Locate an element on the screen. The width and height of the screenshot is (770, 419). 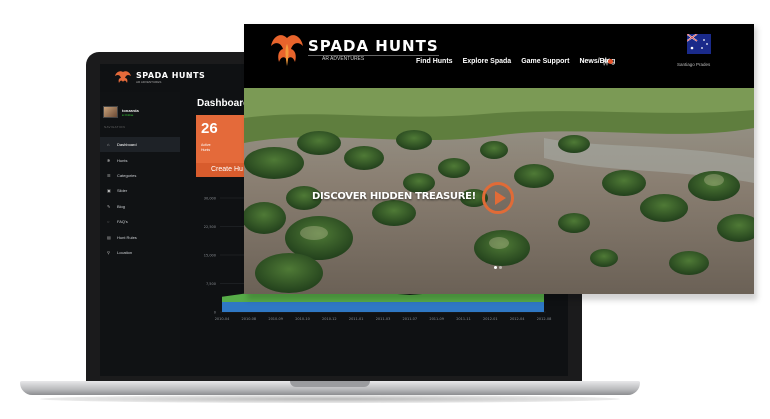
user-status: ● Online is located at coordinates (128, 114).